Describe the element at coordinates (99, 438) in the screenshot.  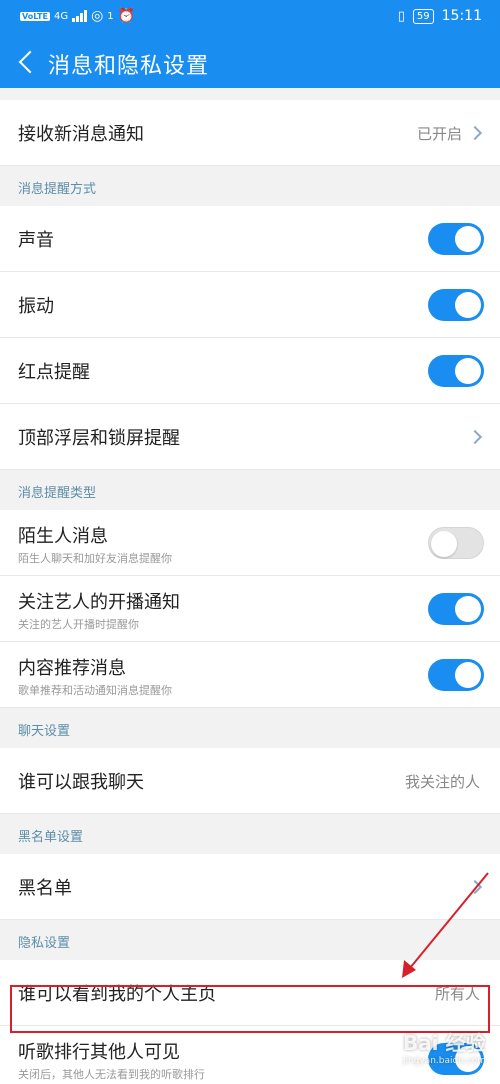
I see `row-label: 顶部浮层和锁屏提醒` at that location.